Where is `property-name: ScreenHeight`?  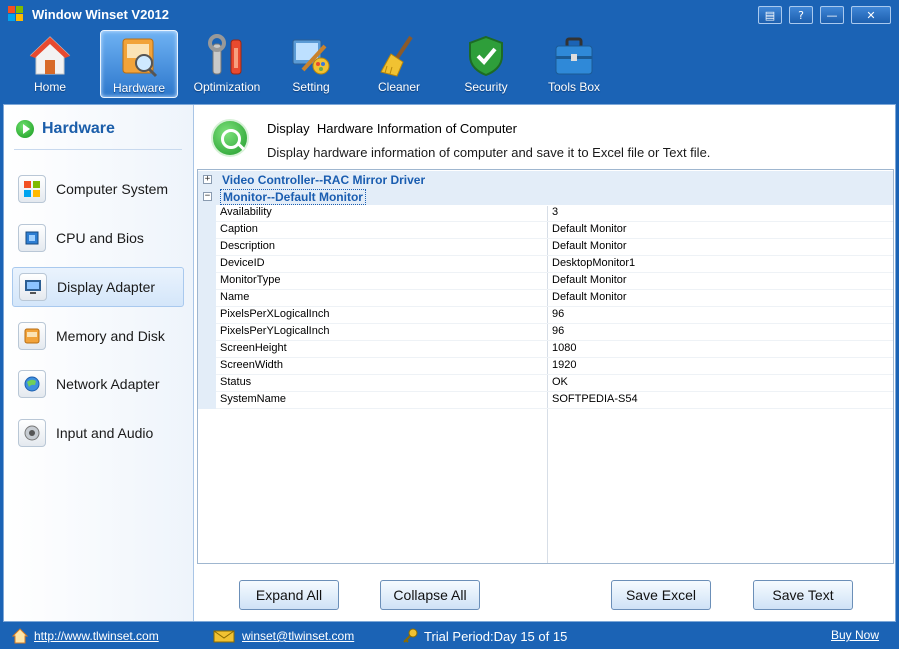
property-name: ScreenHeight is located at coordinates (253, 348).